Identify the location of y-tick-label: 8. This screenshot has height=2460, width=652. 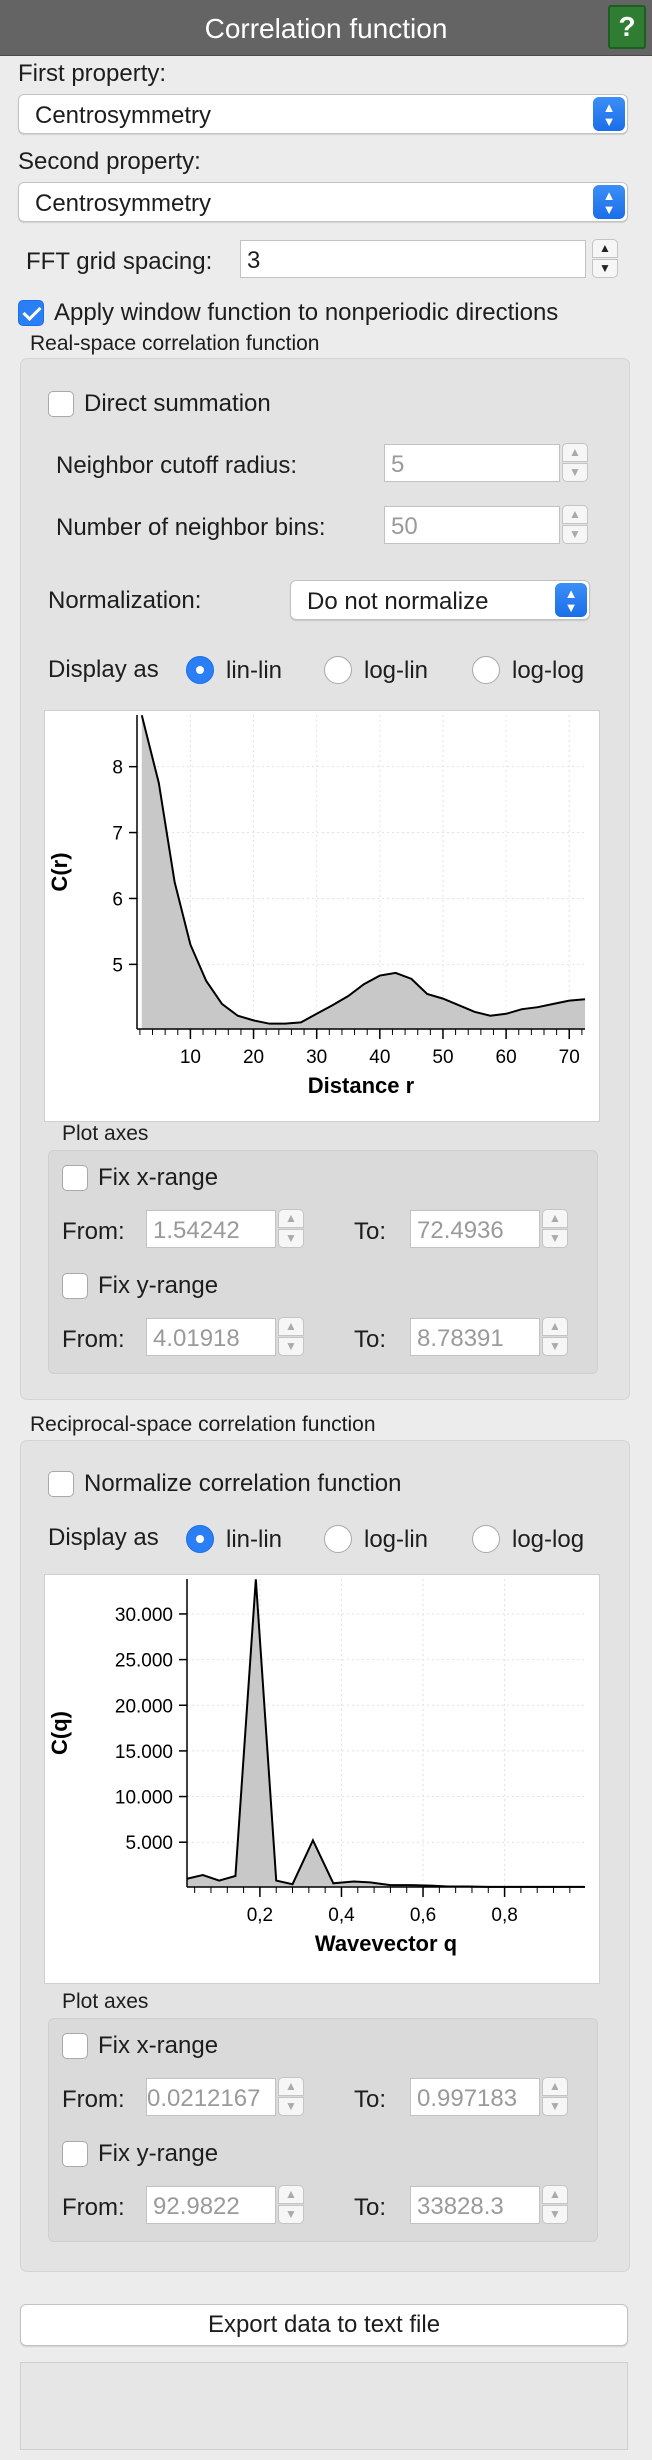
(117, 768).